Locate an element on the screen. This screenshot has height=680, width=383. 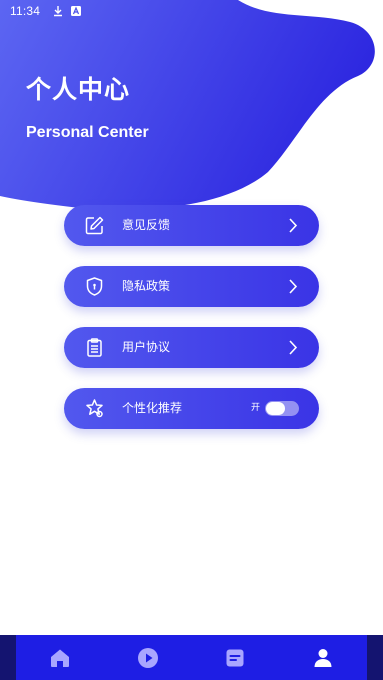
tab-video is located at coordinates (148, 657).